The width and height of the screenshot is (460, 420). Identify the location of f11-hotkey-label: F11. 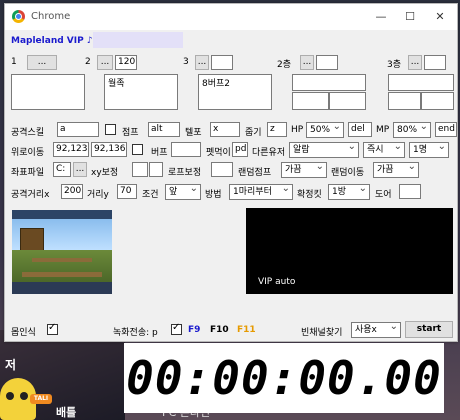
(246, 330).